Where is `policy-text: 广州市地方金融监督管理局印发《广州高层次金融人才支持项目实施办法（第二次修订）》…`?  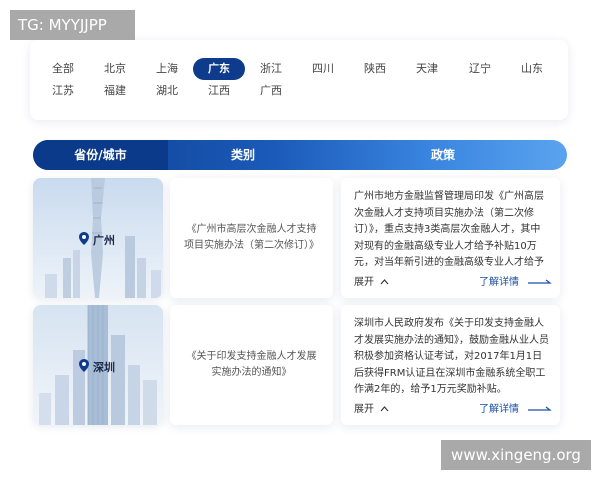 policy-text: 广州市地方金融监督管理局印发《广州高层次金融人才支持项目实施办法（第二次修订）》… is located at coordinates (449, 229).